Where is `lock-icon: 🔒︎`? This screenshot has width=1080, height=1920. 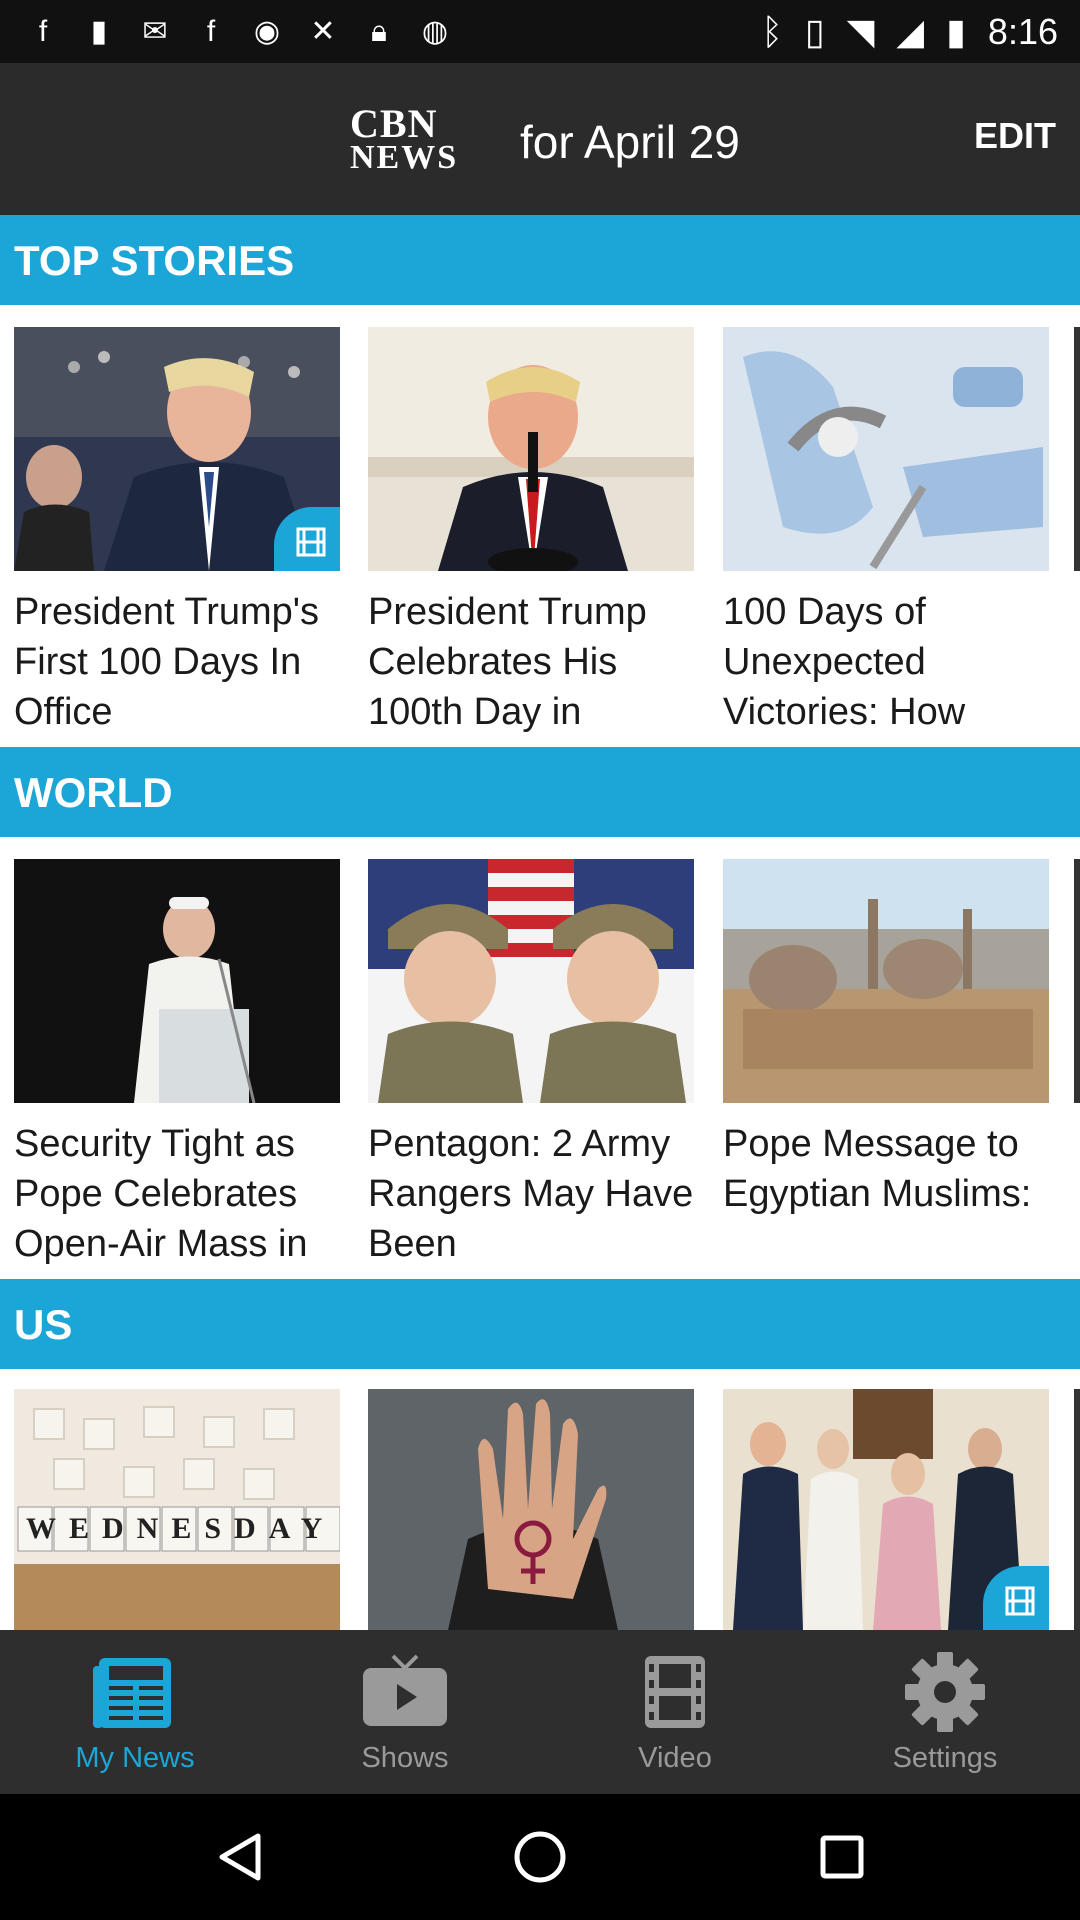
lock-icon: 🔒︎ is located at coordinates (379, 31).